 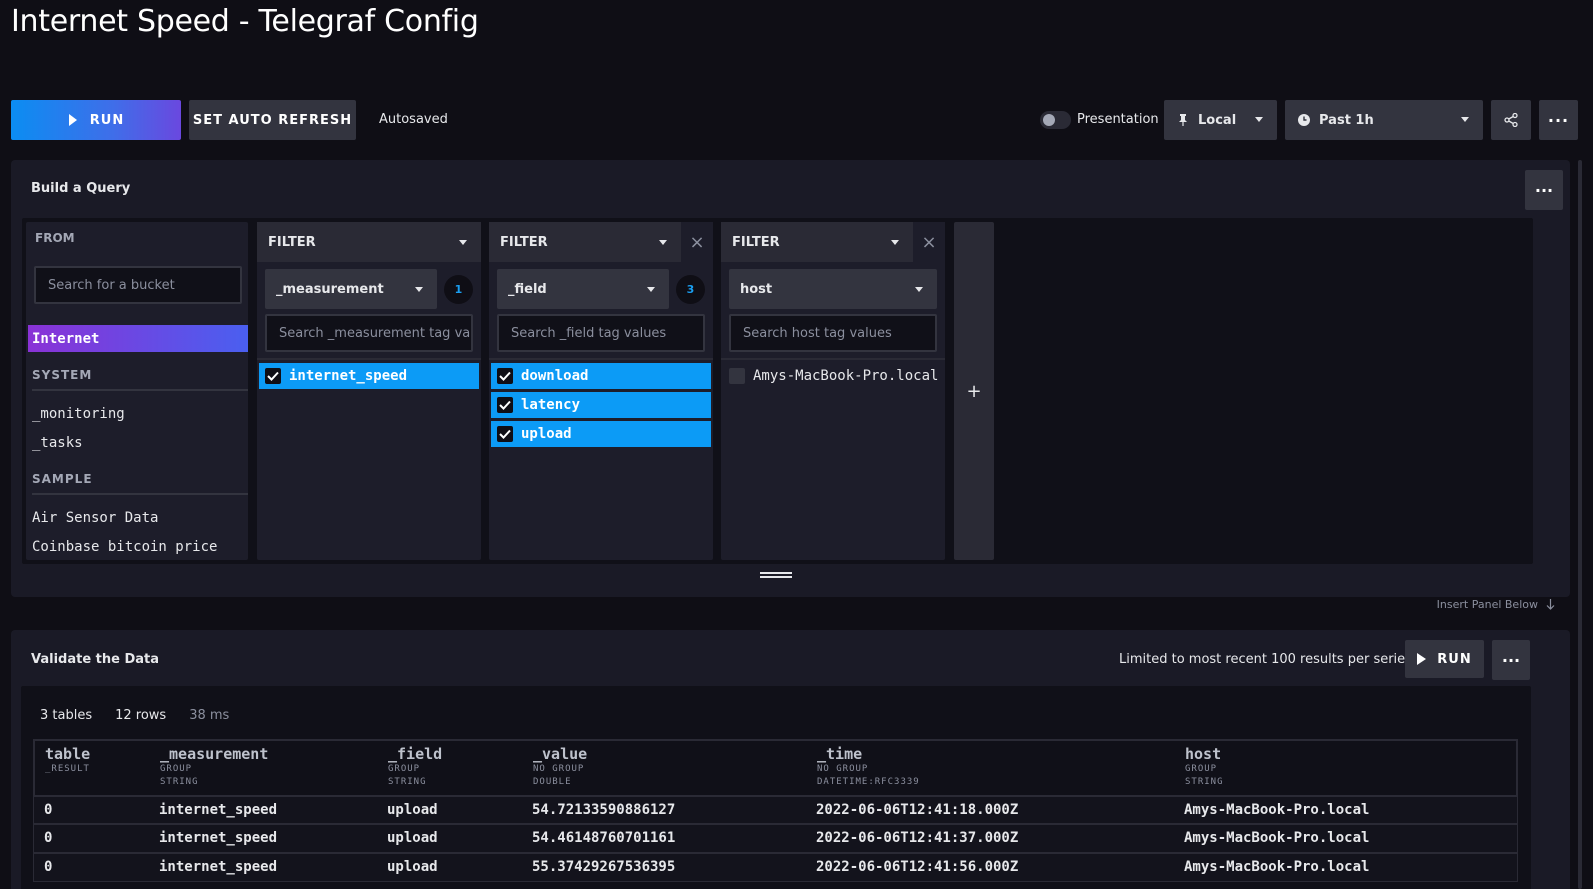 What do you see at coordinates (583, 289) in the screenshot?
I see `filter-key-dropdown: _field` at bounding box center [583, 289].